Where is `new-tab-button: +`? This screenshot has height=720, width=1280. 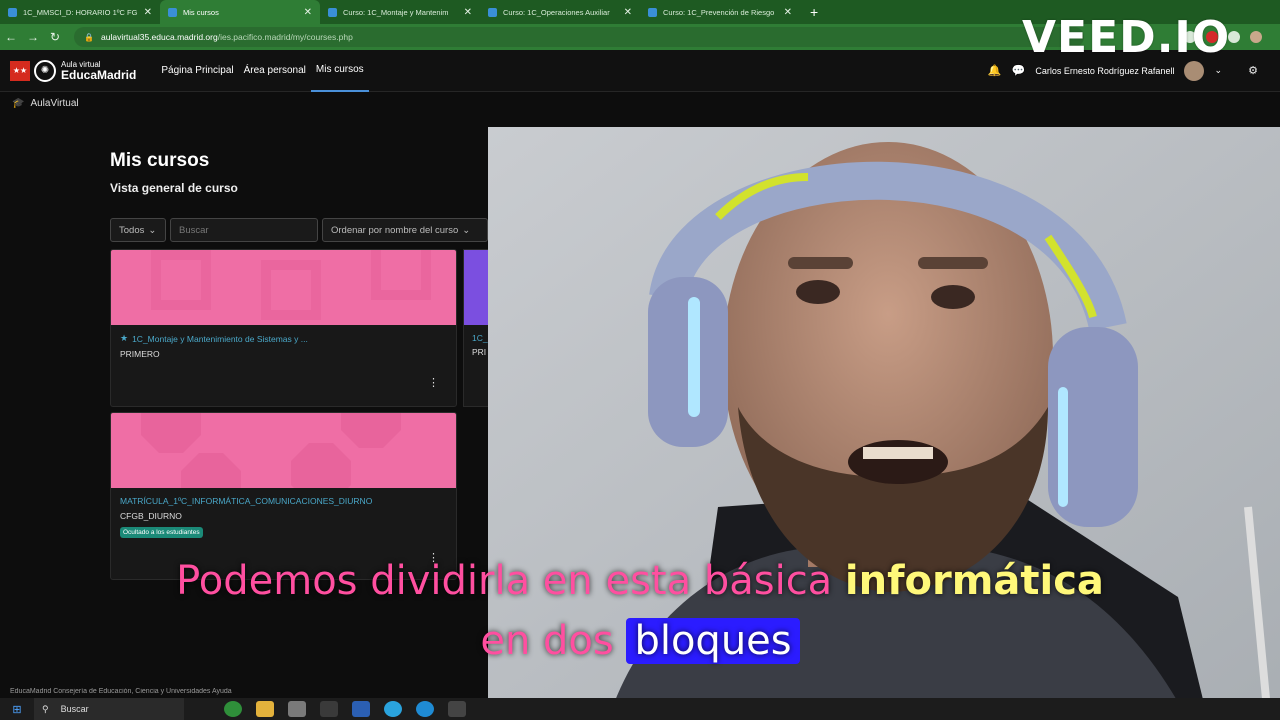 new-tab-button: + is located at coordinates (814, 12).